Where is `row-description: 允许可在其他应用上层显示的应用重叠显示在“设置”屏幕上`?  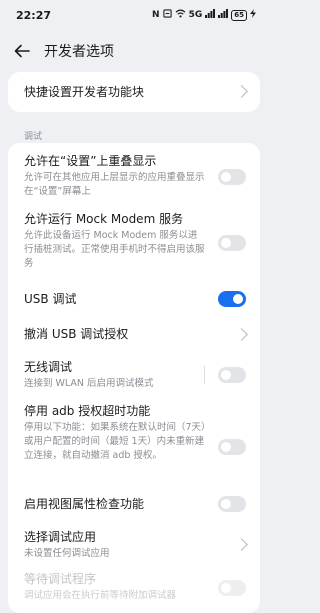
row-description: 允许可在其他应用上层显示的应用重叠显示在“设置”屏幕上 is located at coordinates (114, 184).